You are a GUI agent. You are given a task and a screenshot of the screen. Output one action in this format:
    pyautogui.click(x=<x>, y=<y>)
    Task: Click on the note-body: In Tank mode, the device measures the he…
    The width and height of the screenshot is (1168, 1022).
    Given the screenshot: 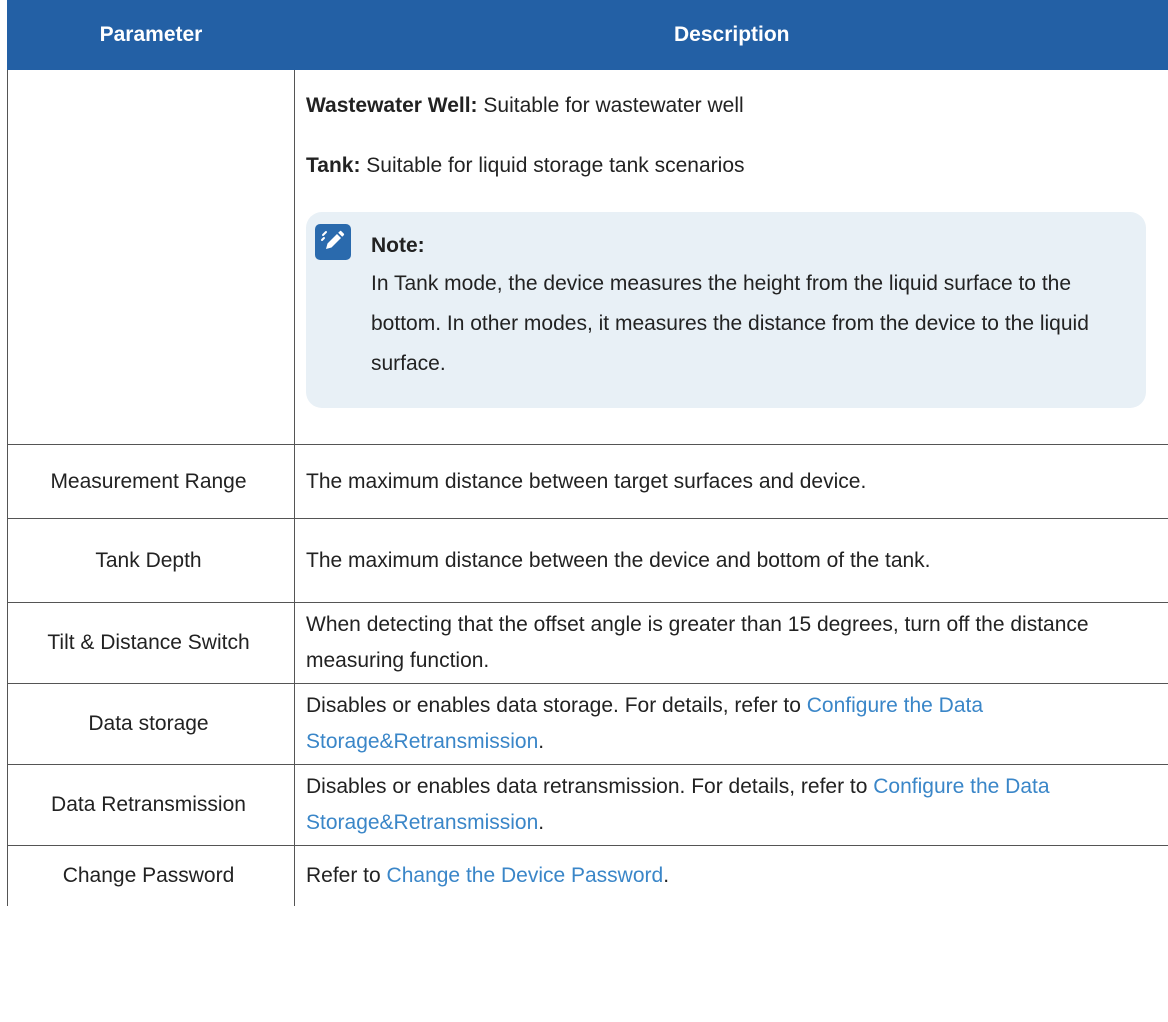 What is the action you would take?
    pyautogui.click(x=730, y=323)
    